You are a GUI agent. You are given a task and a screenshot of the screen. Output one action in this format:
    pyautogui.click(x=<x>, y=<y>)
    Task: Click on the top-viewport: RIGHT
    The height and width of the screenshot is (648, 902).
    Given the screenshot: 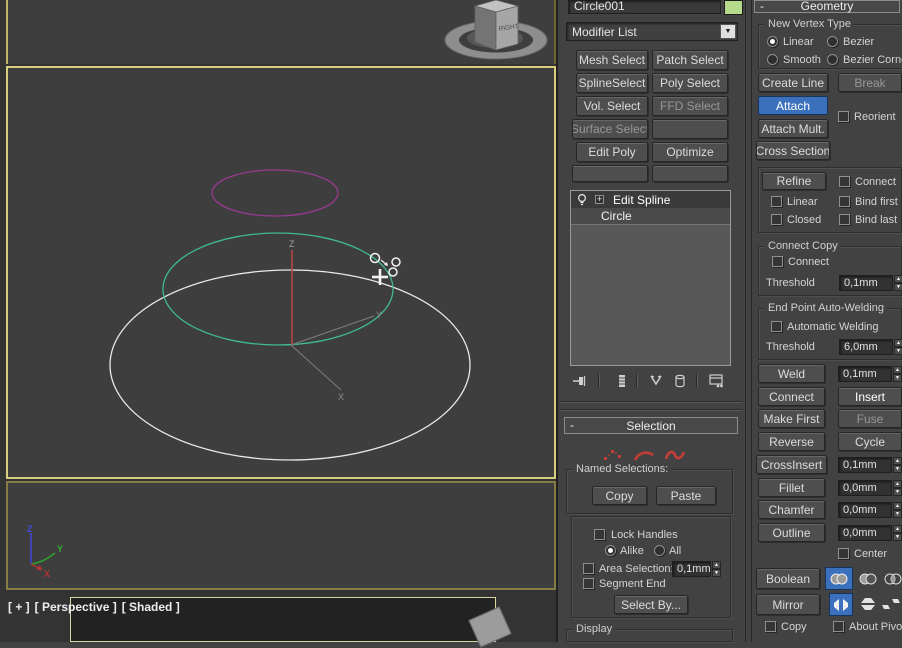 What is the action you would take?
    pyautogui.click(x=281, y=32)
    